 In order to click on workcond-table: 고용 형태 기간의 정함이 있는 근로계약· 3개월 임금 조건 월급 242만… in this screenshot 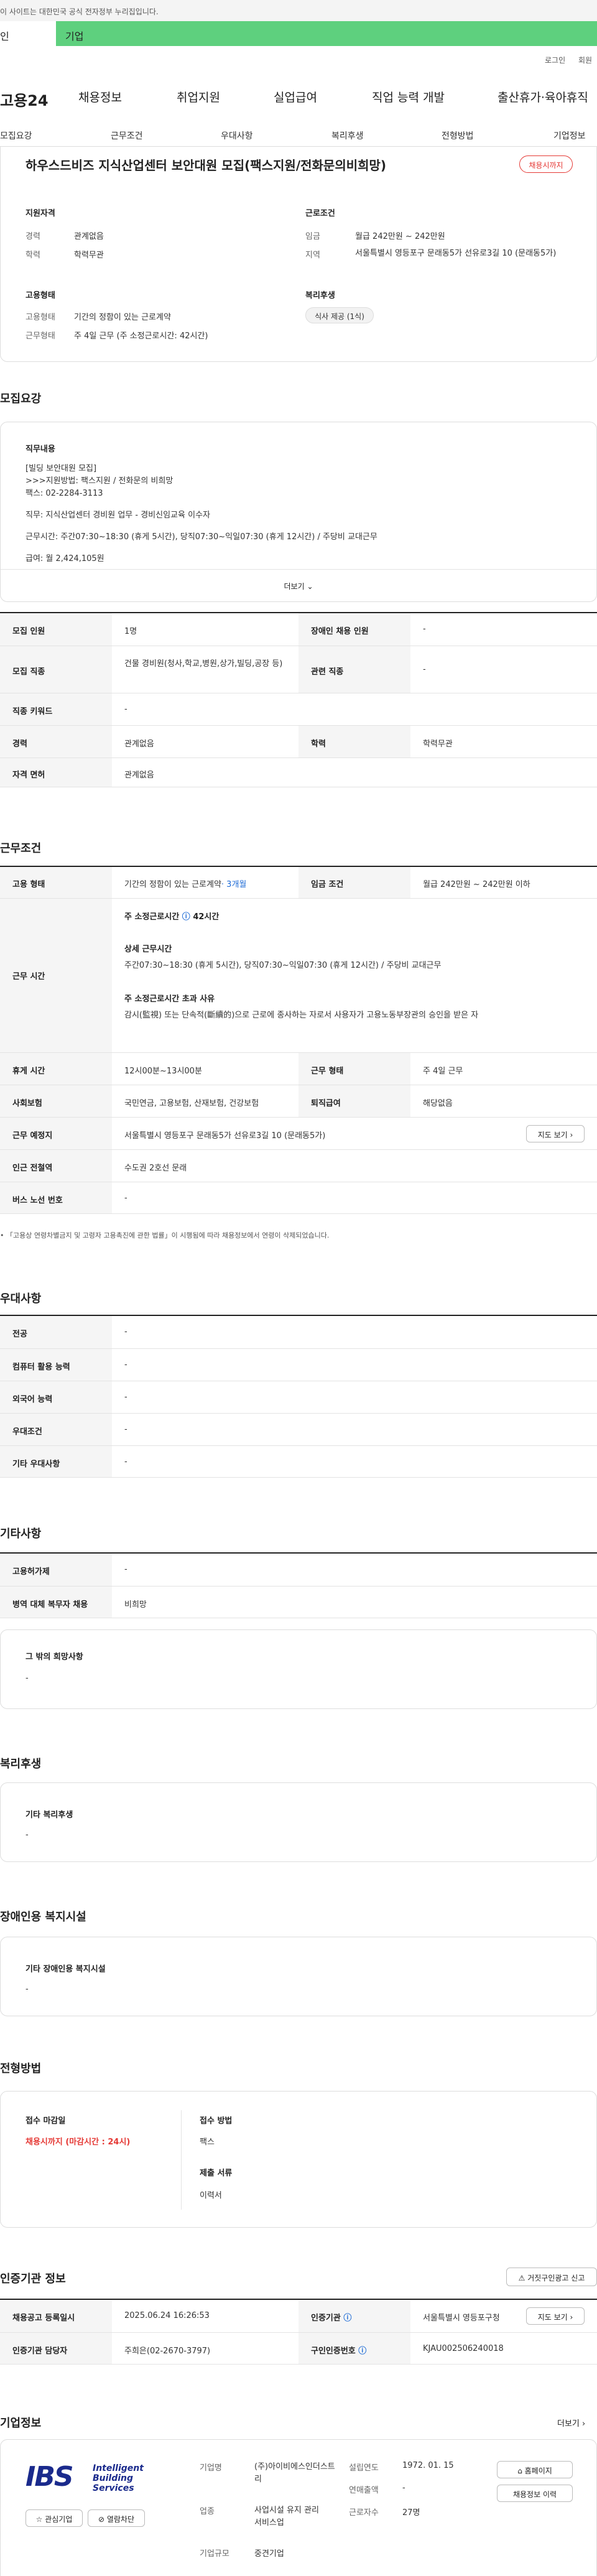, I will do `click(298, 1040)`.